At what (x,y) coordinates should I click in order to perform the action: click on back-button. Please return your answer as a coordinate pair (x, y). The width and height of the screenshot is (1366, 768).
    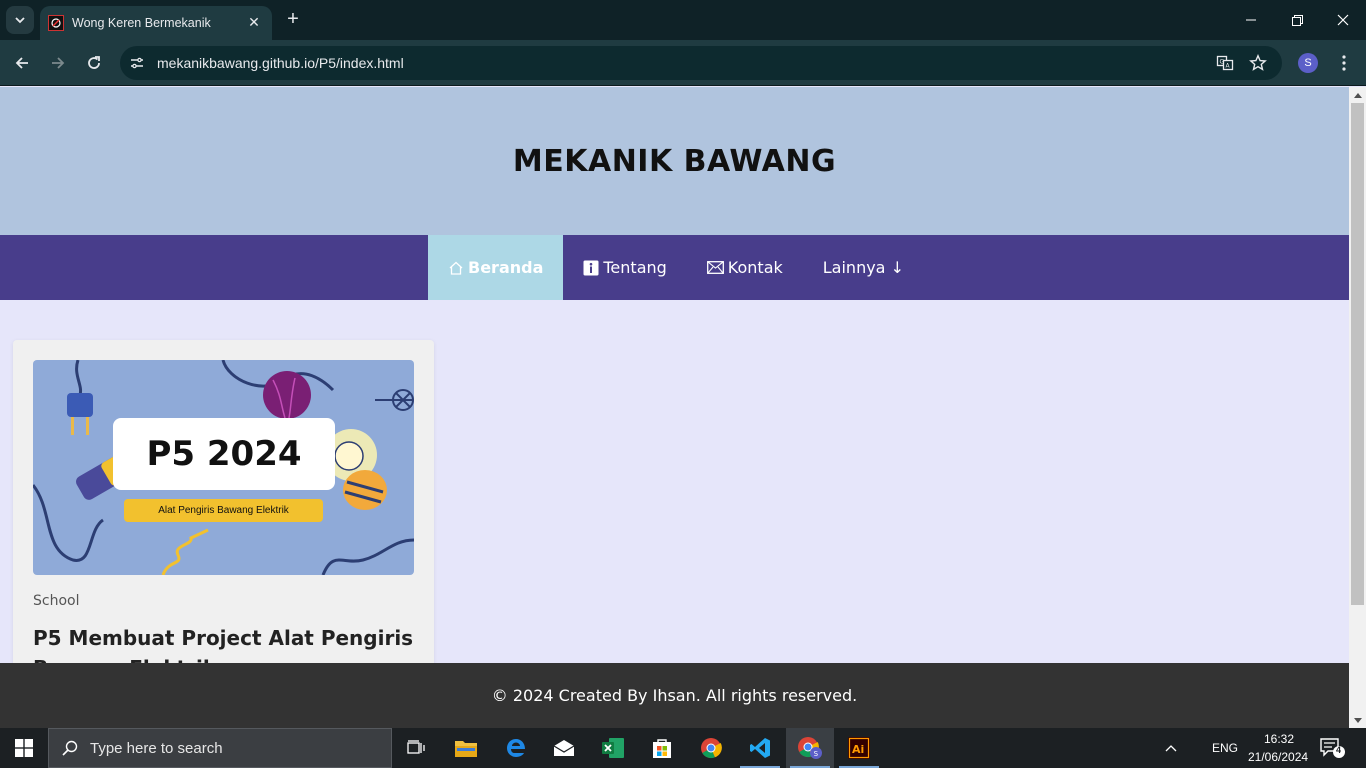
    Looking at the image, I should click on (22, 63).